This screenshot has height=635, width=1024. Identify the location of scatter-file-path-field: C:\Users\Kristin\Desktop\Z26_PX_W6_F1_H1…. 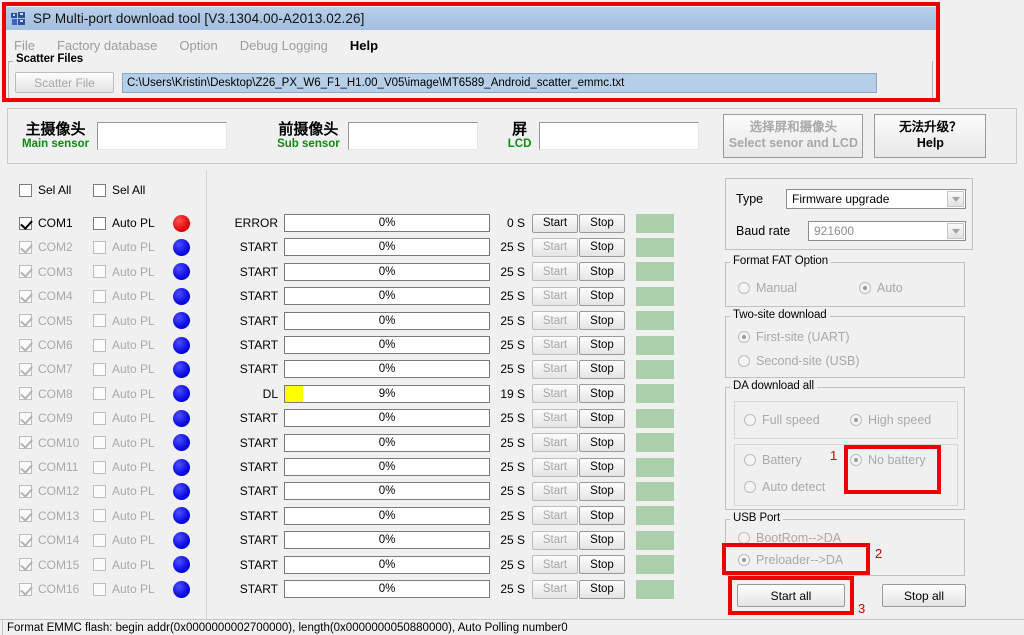
(499, 82).